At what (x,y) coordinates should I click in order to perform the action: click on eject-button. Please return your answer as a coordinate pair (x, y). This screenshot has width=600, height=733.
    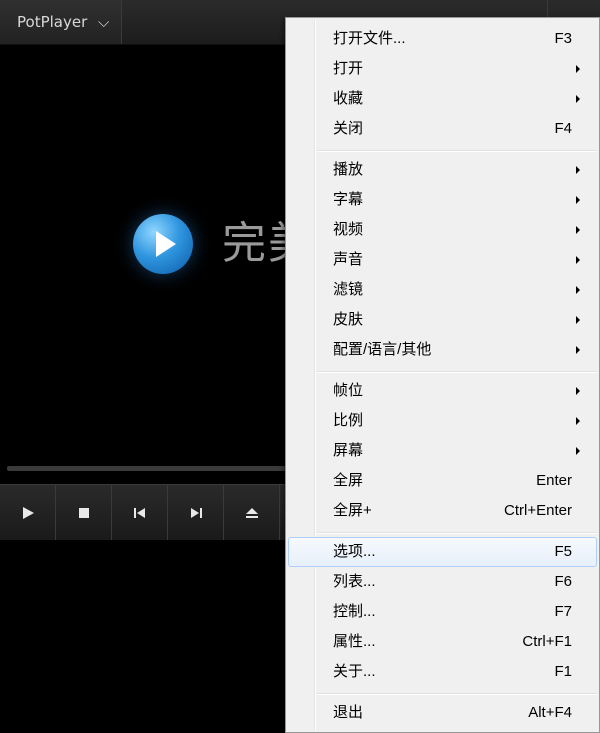
    Looking at the image, I should click on (252, 512).